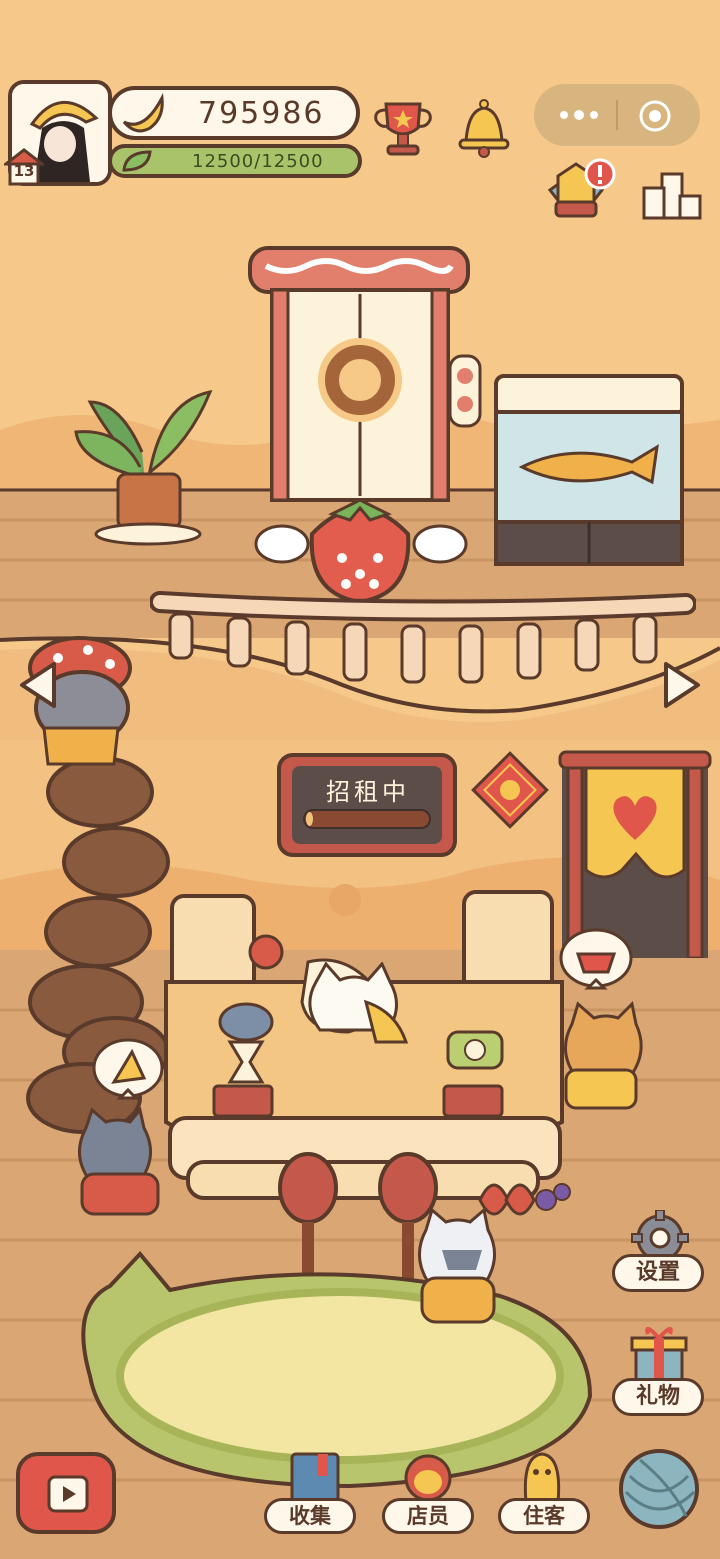 The width and height of the screenshot is (720, 1559). I want to click on more-icon, so click(579, 115).